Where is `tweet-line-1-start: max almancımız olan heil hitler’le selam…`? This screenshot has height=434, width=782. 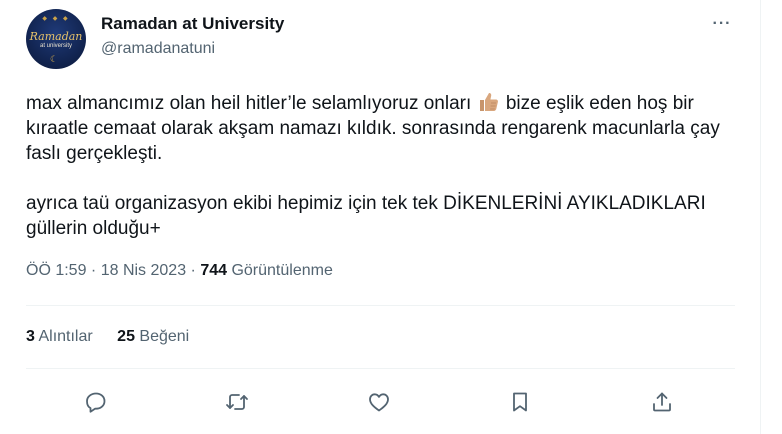
tweet-line-1-start: max almancımız olan heil hitler’le selam… is located at coordinates (251, 103).